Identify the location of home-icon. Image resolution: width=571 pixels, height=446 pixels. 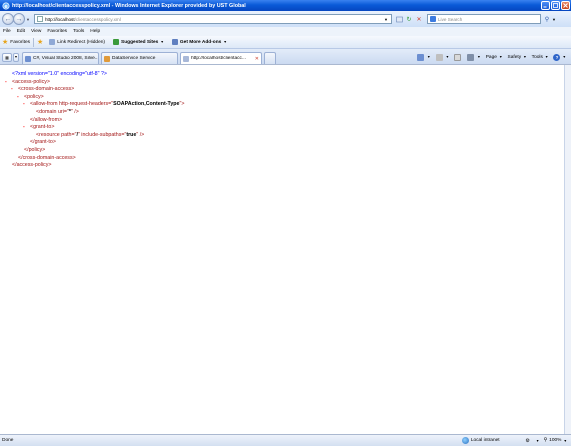
(421, 57).